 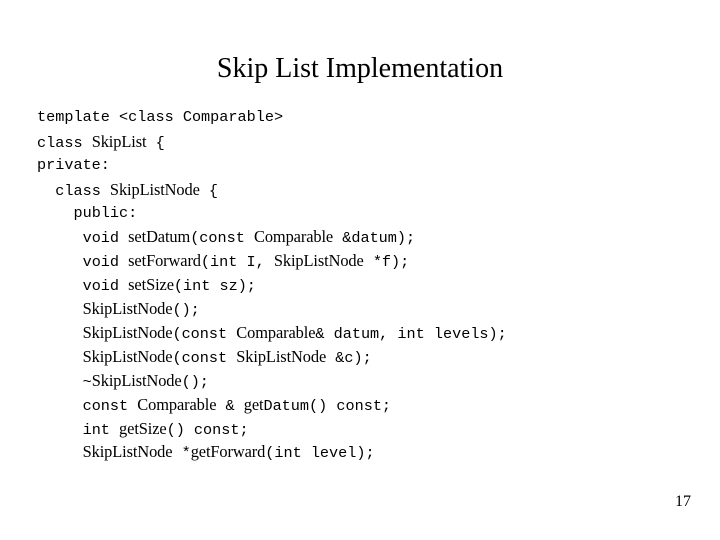 What do you see at coordinates (386, 262) in the screenshot?
I see `code-token: *f);` at bounding box center [386, 262].